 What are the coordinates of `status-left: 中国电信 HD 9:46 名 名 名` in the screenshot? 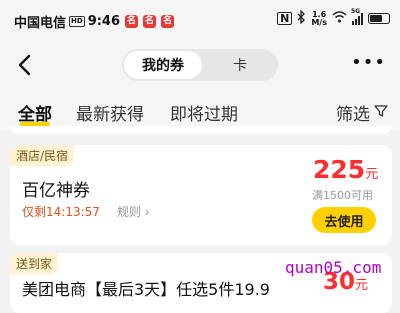 It's located at (94, 21).